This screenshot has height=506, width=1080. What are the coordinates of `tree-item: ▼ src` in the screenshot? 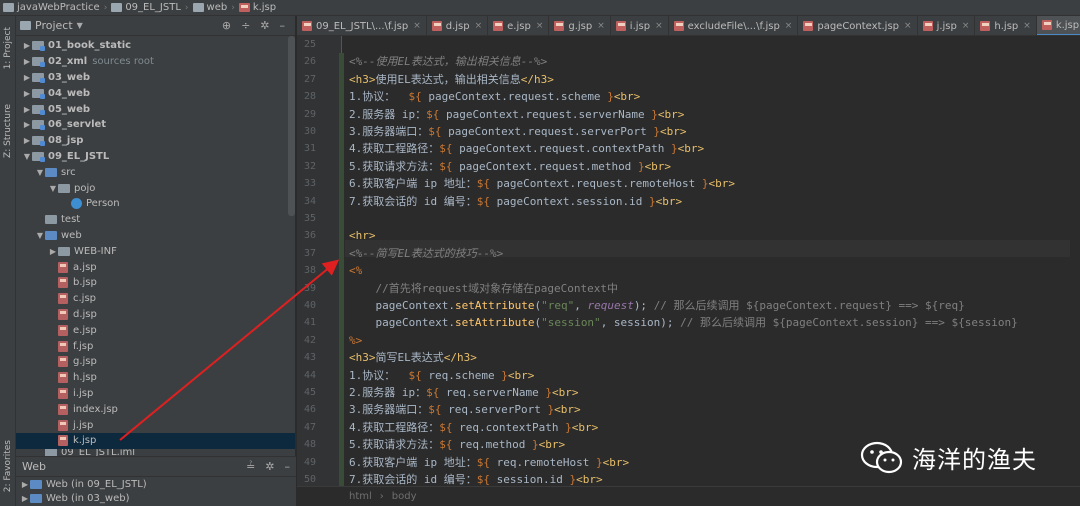 It's located at (155, 172).